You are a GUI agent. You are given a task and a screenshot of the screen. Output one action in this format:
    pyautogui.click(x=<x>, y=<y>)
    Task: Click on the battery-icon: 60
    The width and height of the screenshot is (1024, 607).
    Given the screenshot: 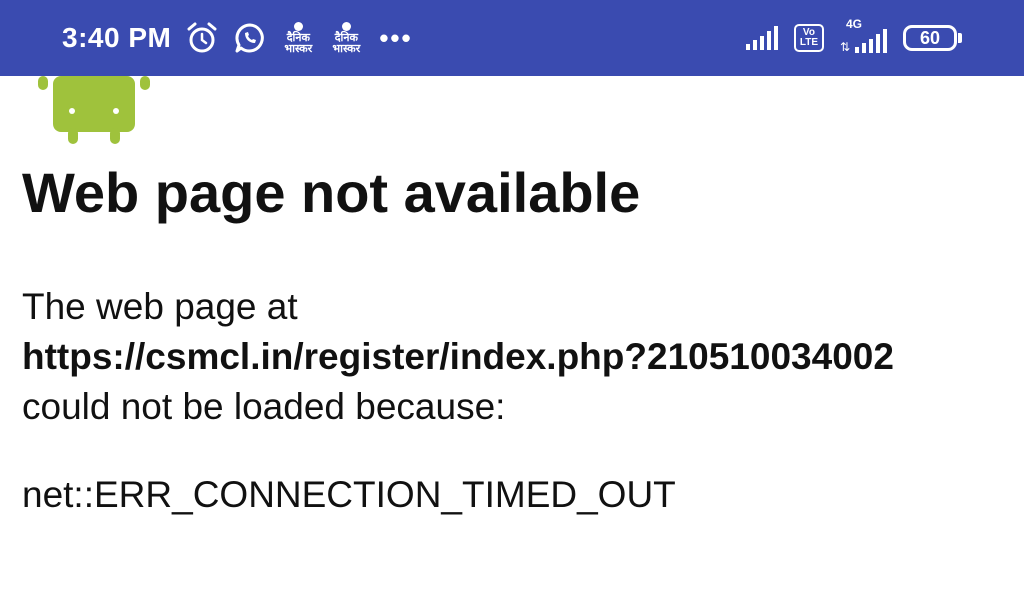 What is the action you would take?
    pyautogui.click(x=932, y=38)
    